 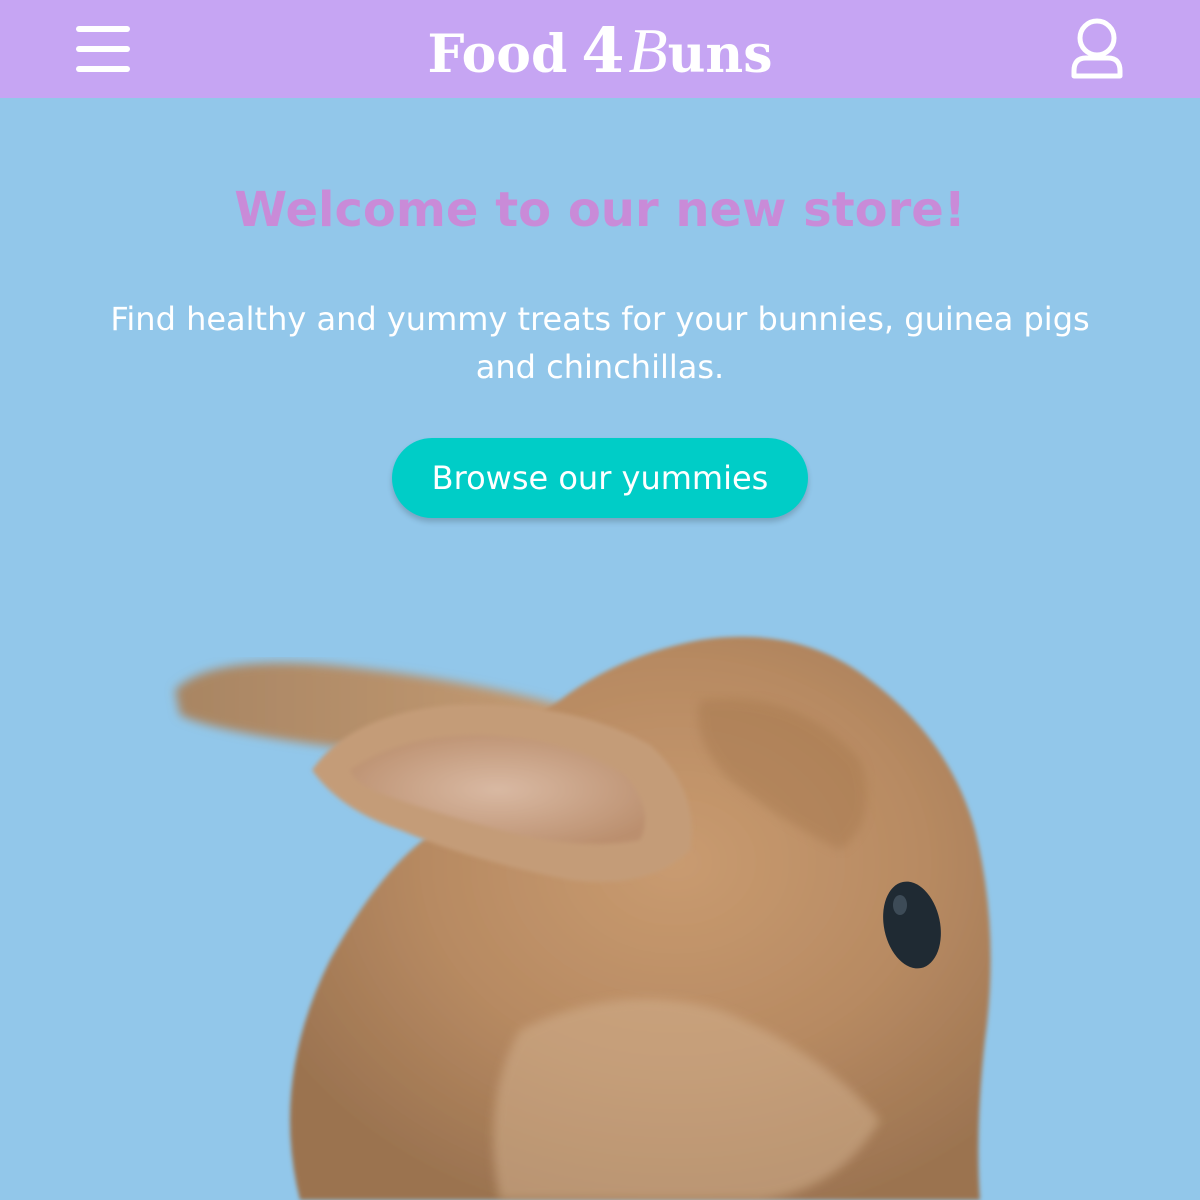 I want to click on user-account-icon, so click(x=1097, y=49).